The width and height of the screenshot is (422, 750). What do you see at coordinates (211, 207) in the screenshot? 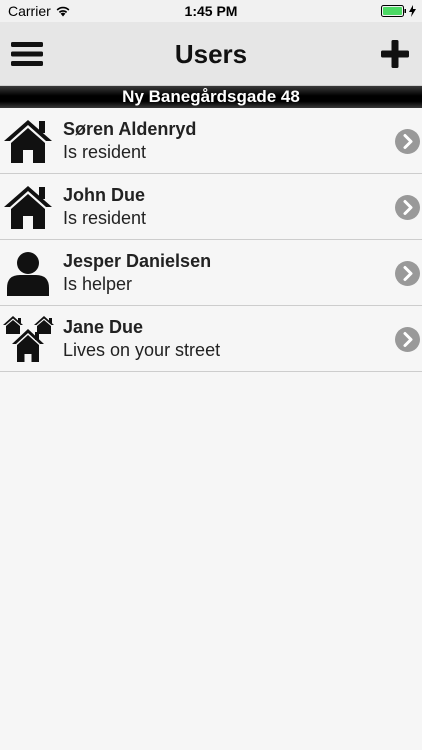
I see `user-row: John Due Is resident` at bounding box center [211, 207].